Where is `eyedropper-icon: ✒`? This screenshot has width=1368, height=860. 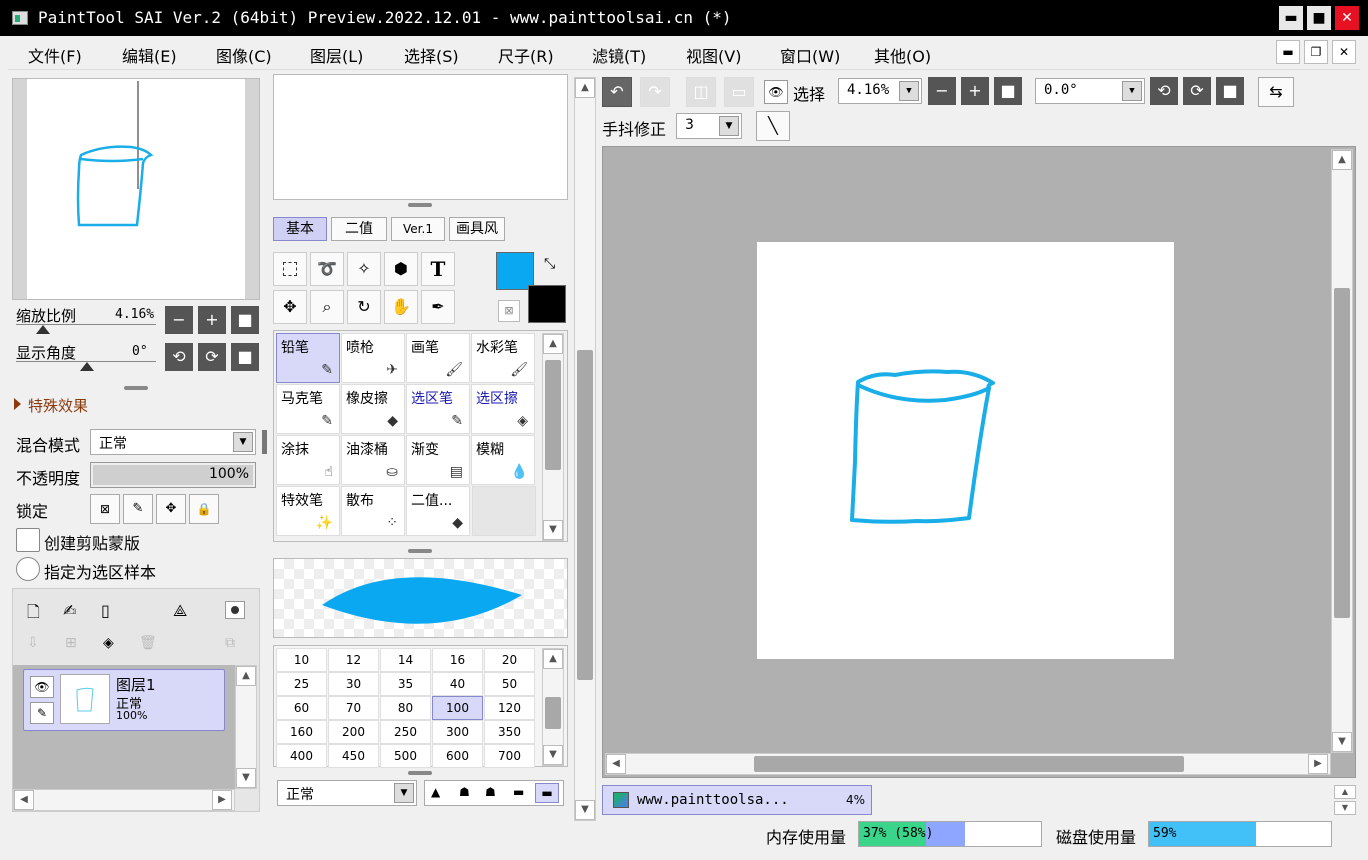 eyedropper-icon: ✒ is located at coordinates (438, 307).